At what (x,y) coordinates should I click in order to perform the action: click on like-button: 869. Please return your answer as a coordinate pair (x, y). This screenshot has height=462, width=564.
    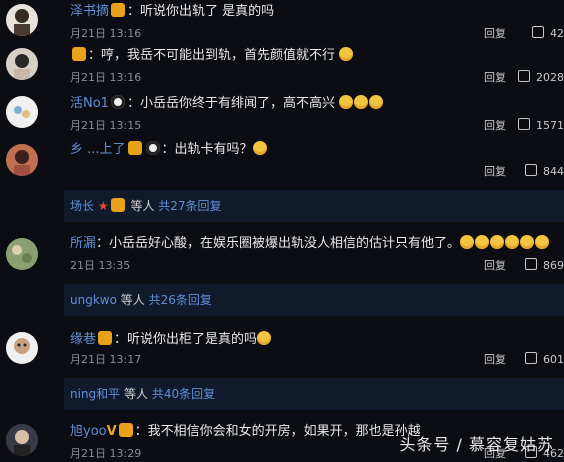
    Looking at the image, I should click on (544, 266).